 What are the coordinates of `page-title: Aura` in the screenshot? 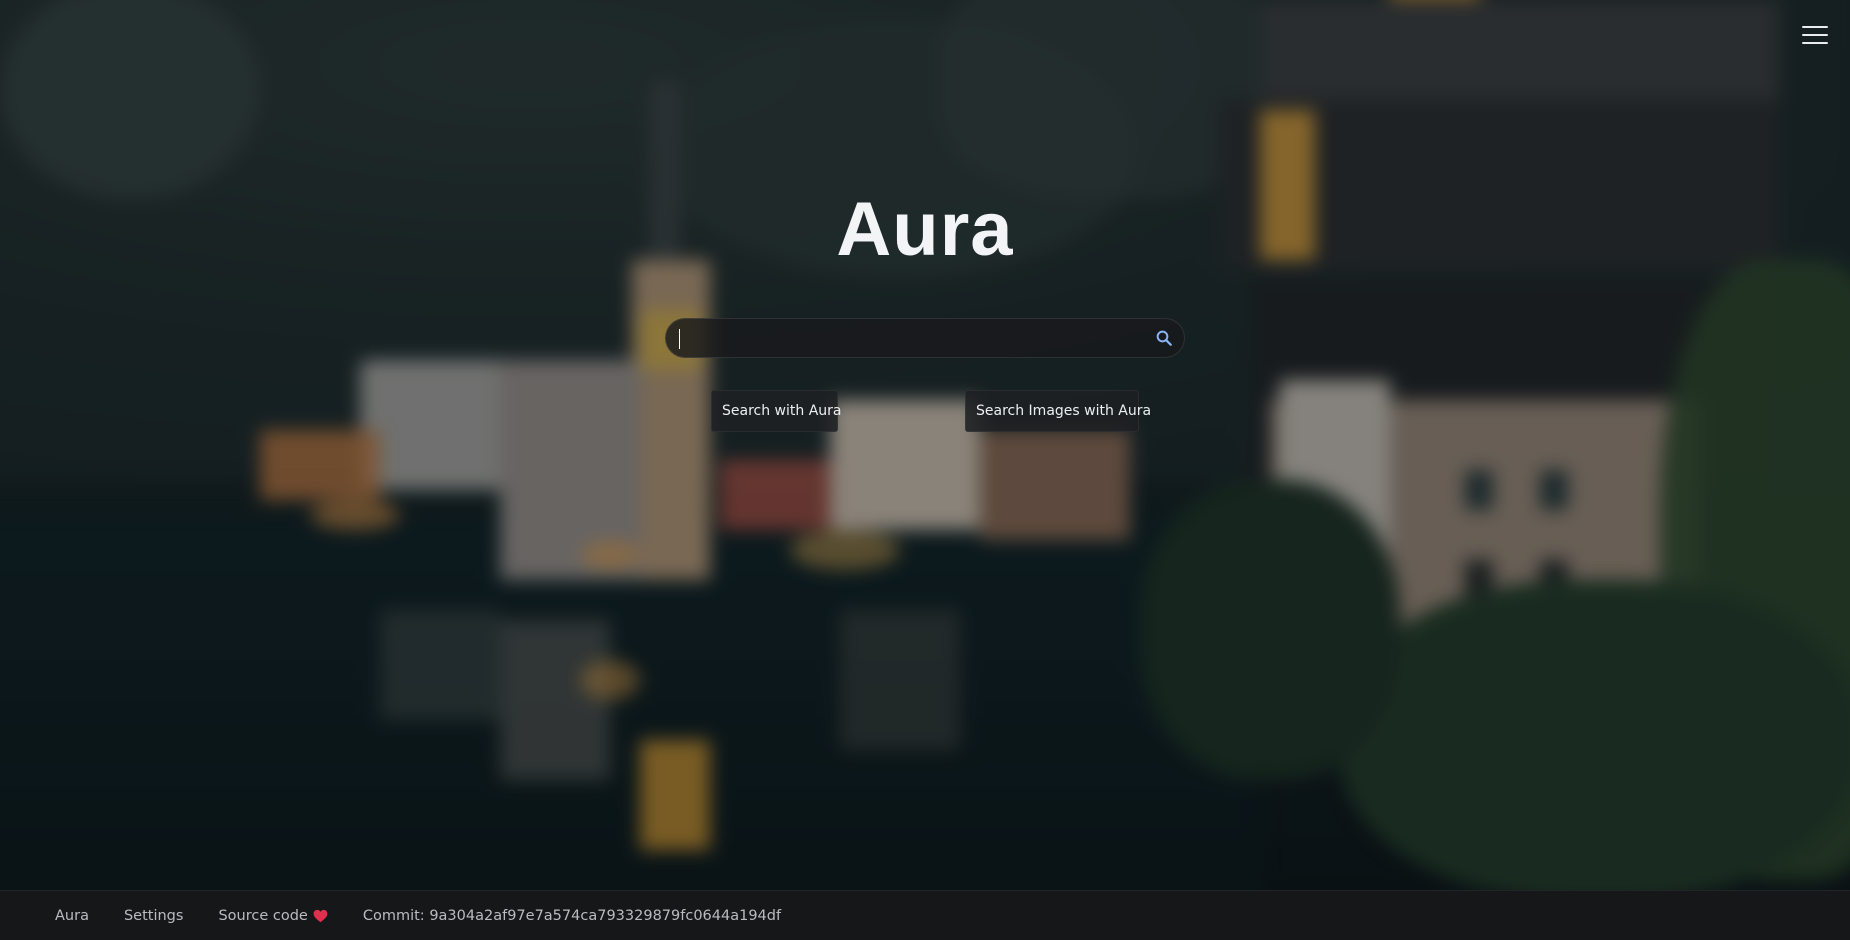 It's located at (925, 229).